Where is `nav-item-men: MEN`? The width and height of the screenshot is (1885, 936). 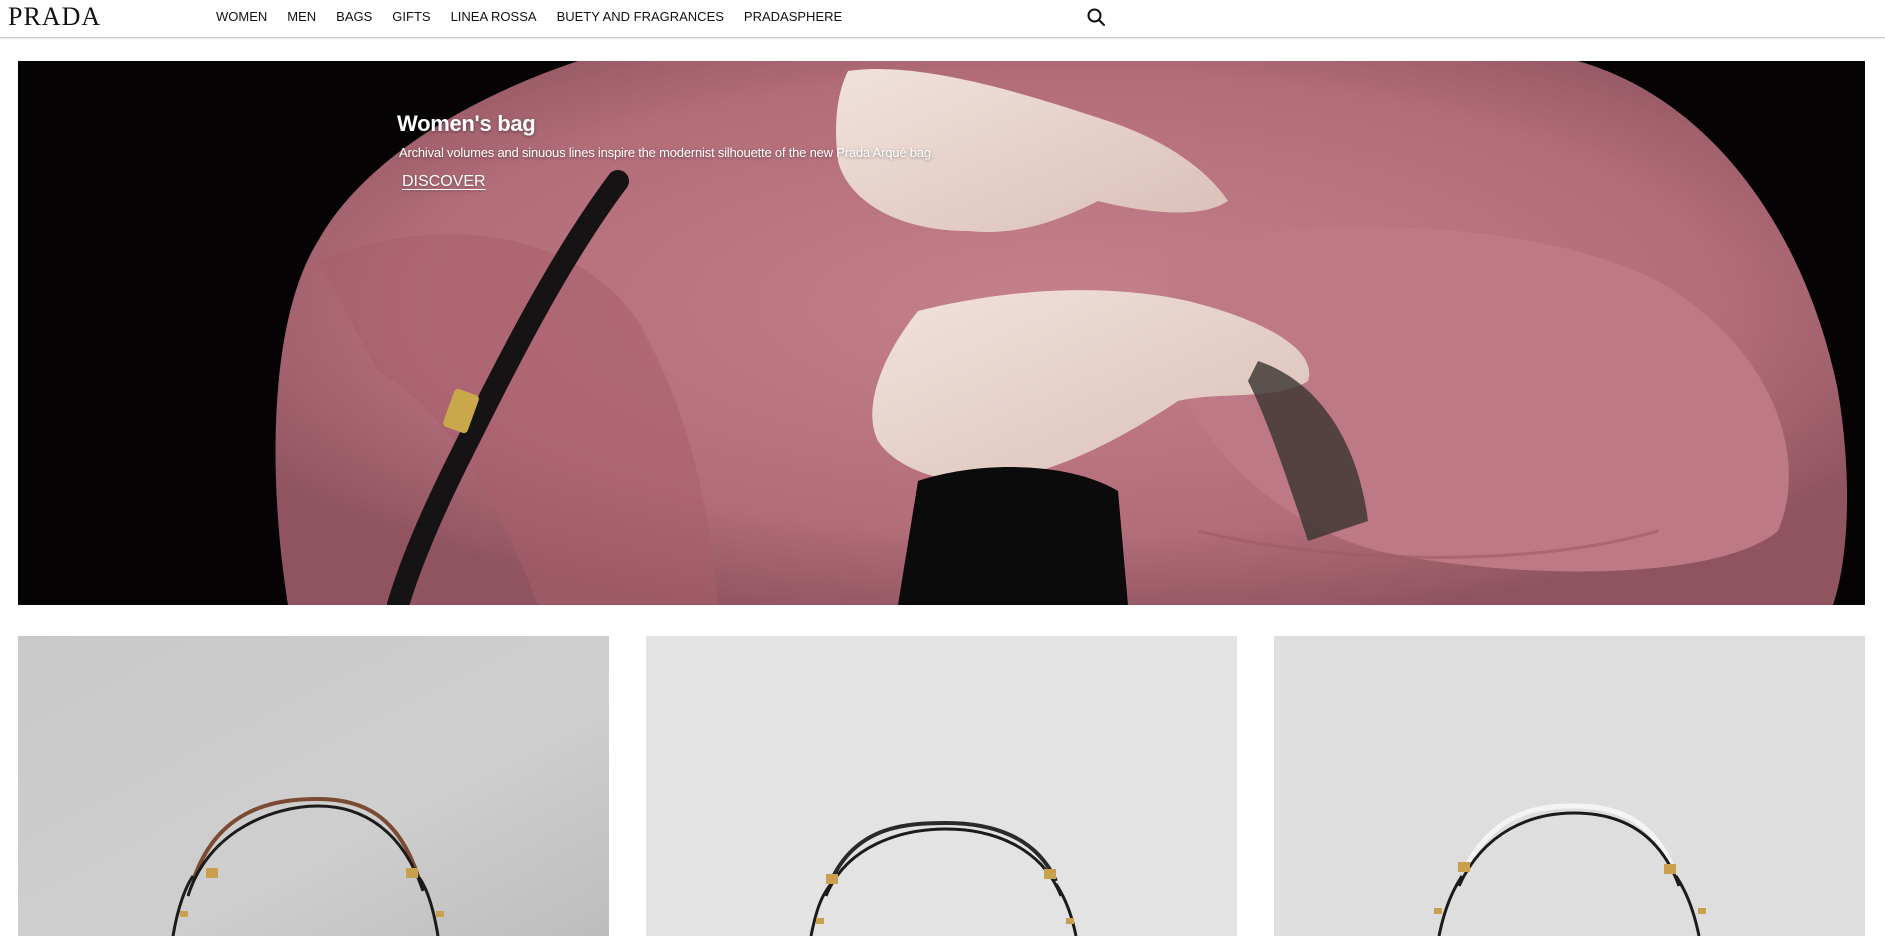
nav-item-men: MEN is located at coordinates (301, 16).